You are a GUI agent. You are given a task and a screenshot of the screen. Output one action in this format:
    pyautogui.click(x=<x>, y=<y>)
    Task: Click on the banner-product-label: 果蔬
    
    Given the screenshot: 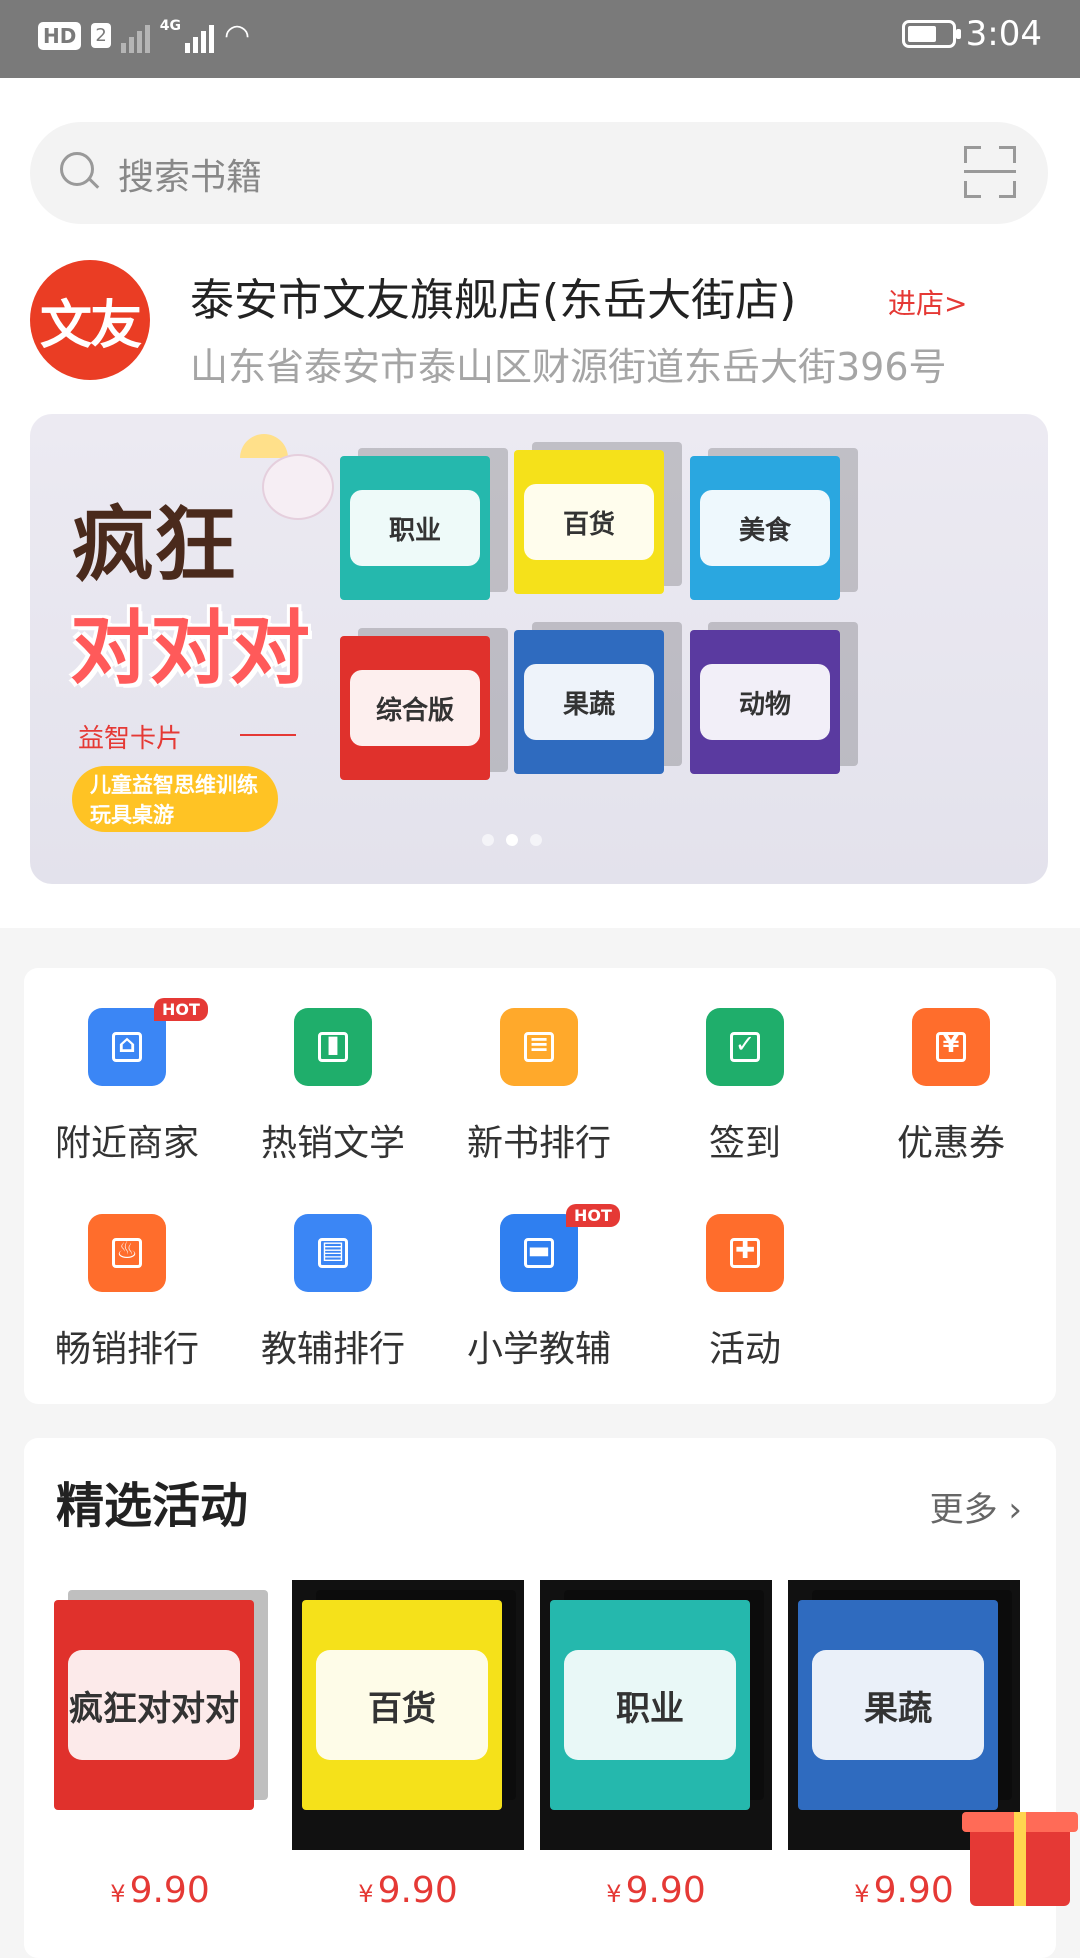 What is the action you would take?
    pyautogui.click(x=589, y=702)
    